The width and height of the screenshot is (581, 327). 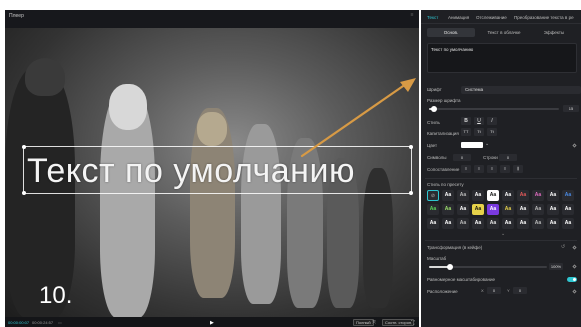 What do you see at coordinates (450, 267) in the screenshot?
I see `scale-slider-knob` at bounding box center [450, 267].